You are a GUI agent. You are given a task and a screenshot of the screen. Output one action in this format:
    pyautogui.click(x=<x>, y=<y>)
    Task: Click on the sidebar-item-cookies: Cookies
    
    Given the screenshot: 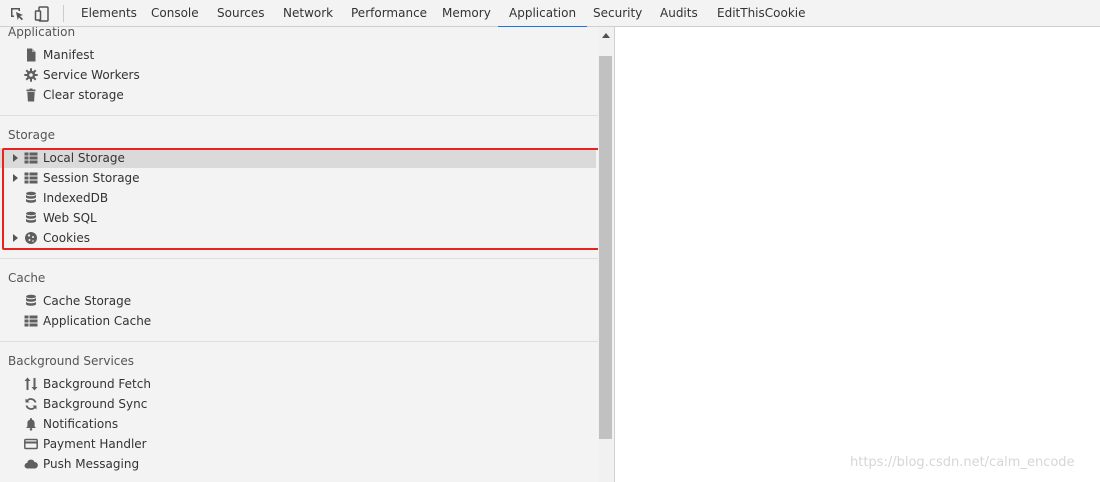 What is the action you would take?
    pyautogui.click(x=298, y=238)
    